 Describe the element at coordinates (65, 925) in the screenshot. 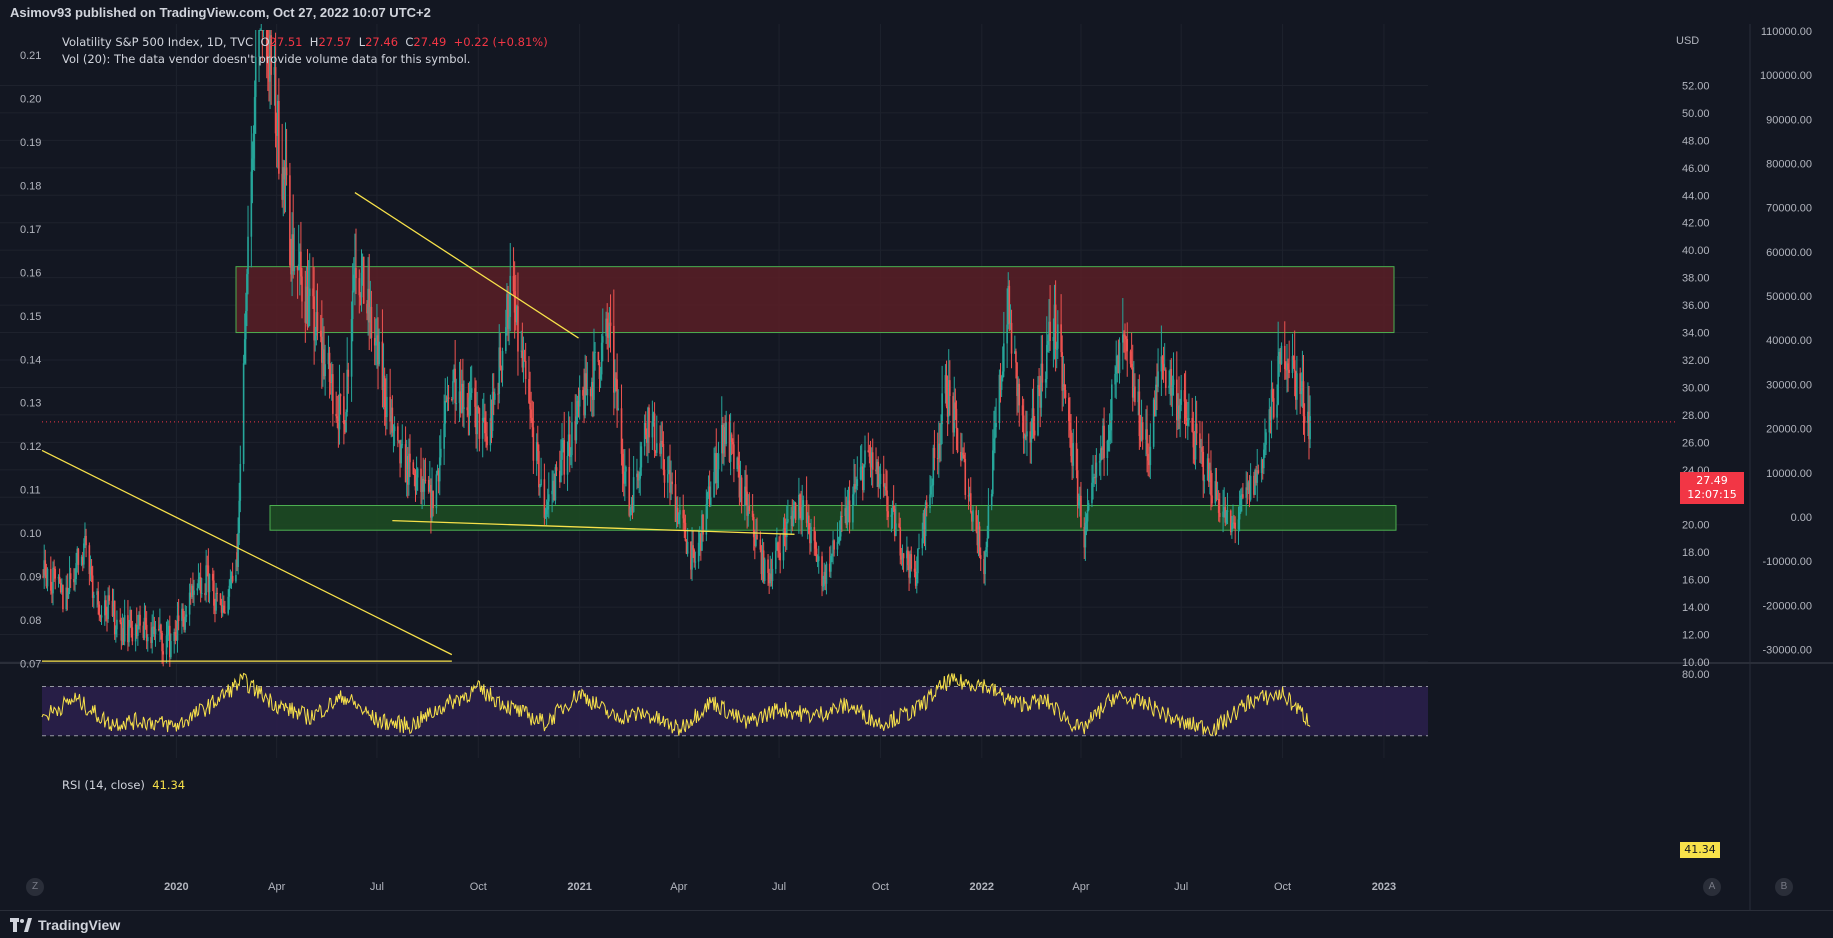

I see `tradingview-brand: TradingView` at that location.